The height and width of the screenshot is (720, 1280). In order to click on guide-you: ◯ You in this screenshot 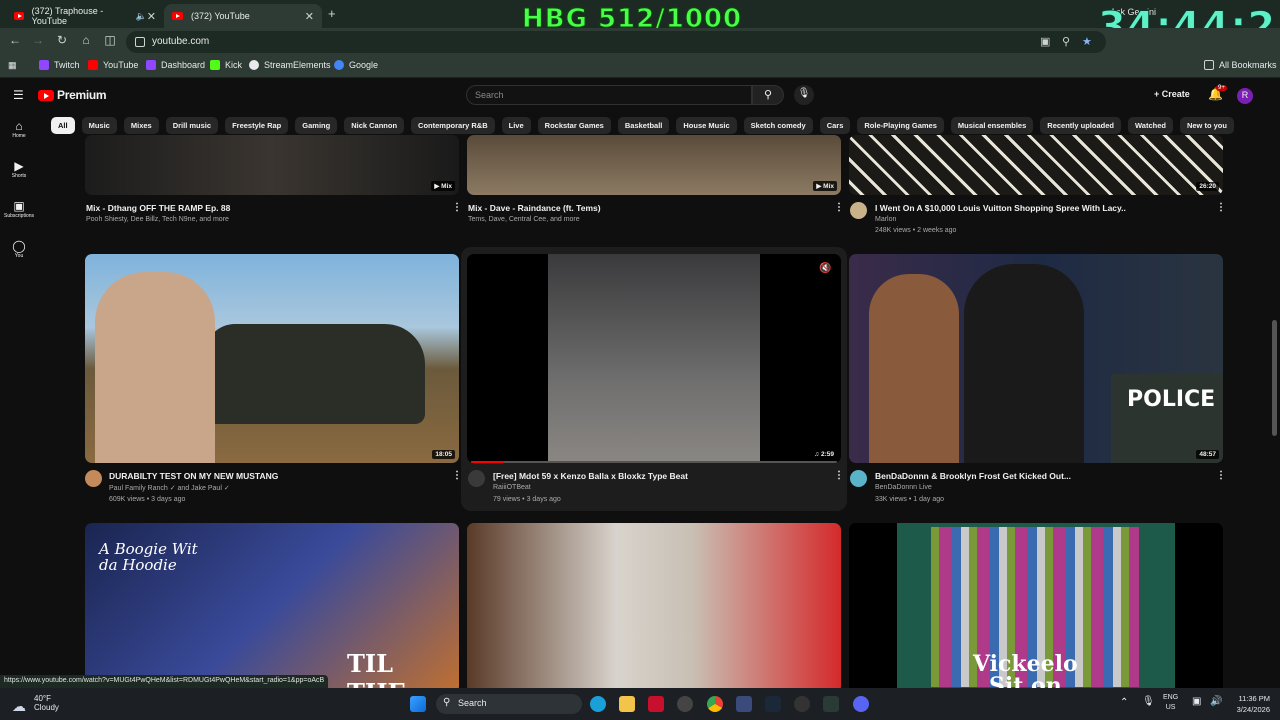, I will do `click(19, 259)`.